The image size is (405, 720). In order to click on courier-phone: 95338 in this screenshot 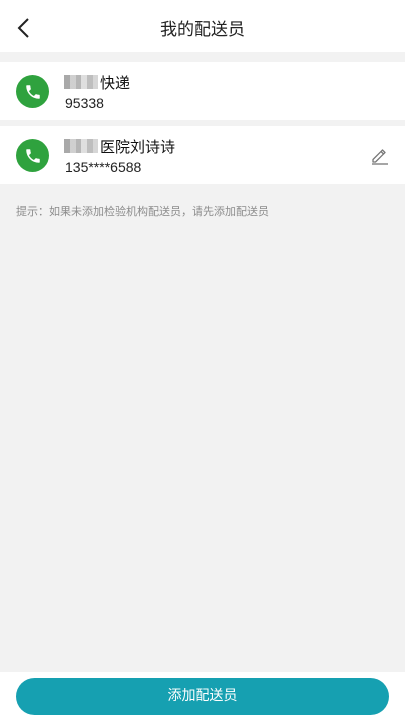, I will do `click(84, 103)`.